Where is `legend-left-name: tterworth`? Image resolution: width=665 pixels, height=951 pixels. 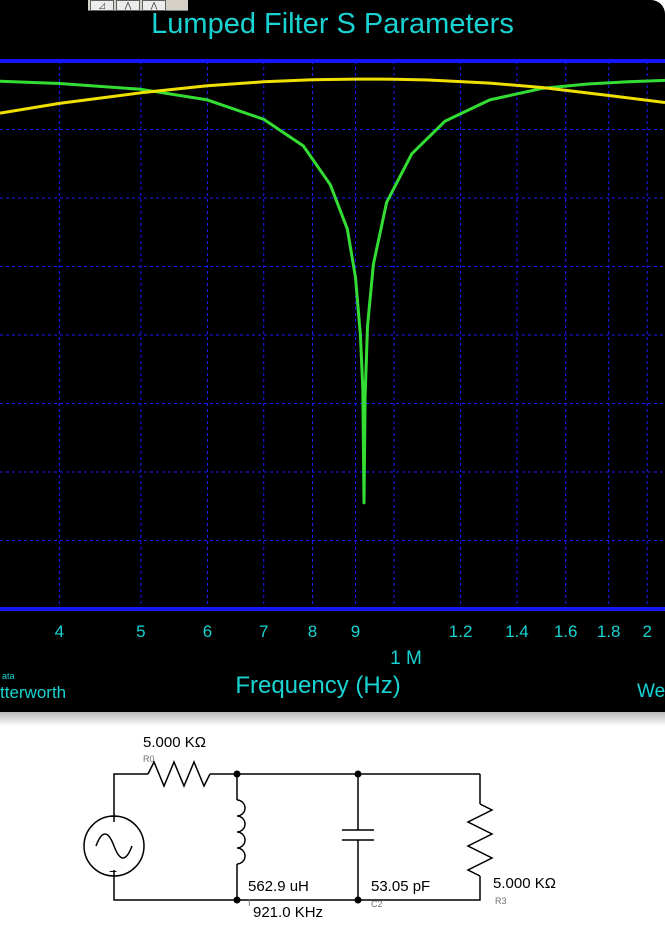
legend-left-name: tterworth is located at coordinates (33, 692).